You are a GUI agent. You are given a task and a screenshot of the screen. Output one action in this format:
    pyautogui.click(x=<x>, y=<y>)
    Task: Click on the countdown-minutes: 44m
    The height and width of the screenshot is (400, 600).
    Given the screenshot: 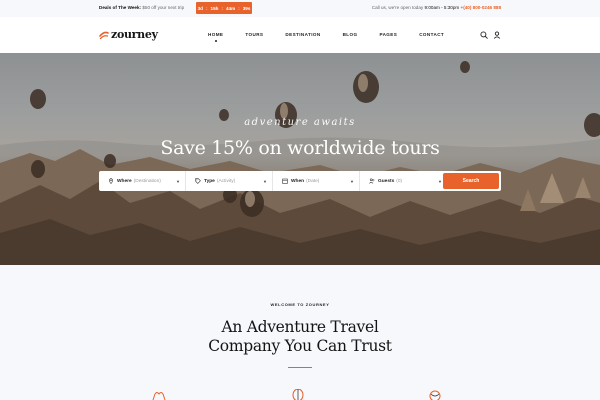 What is the action you would take?
    pyautogui.click(x=230, y=8)
    